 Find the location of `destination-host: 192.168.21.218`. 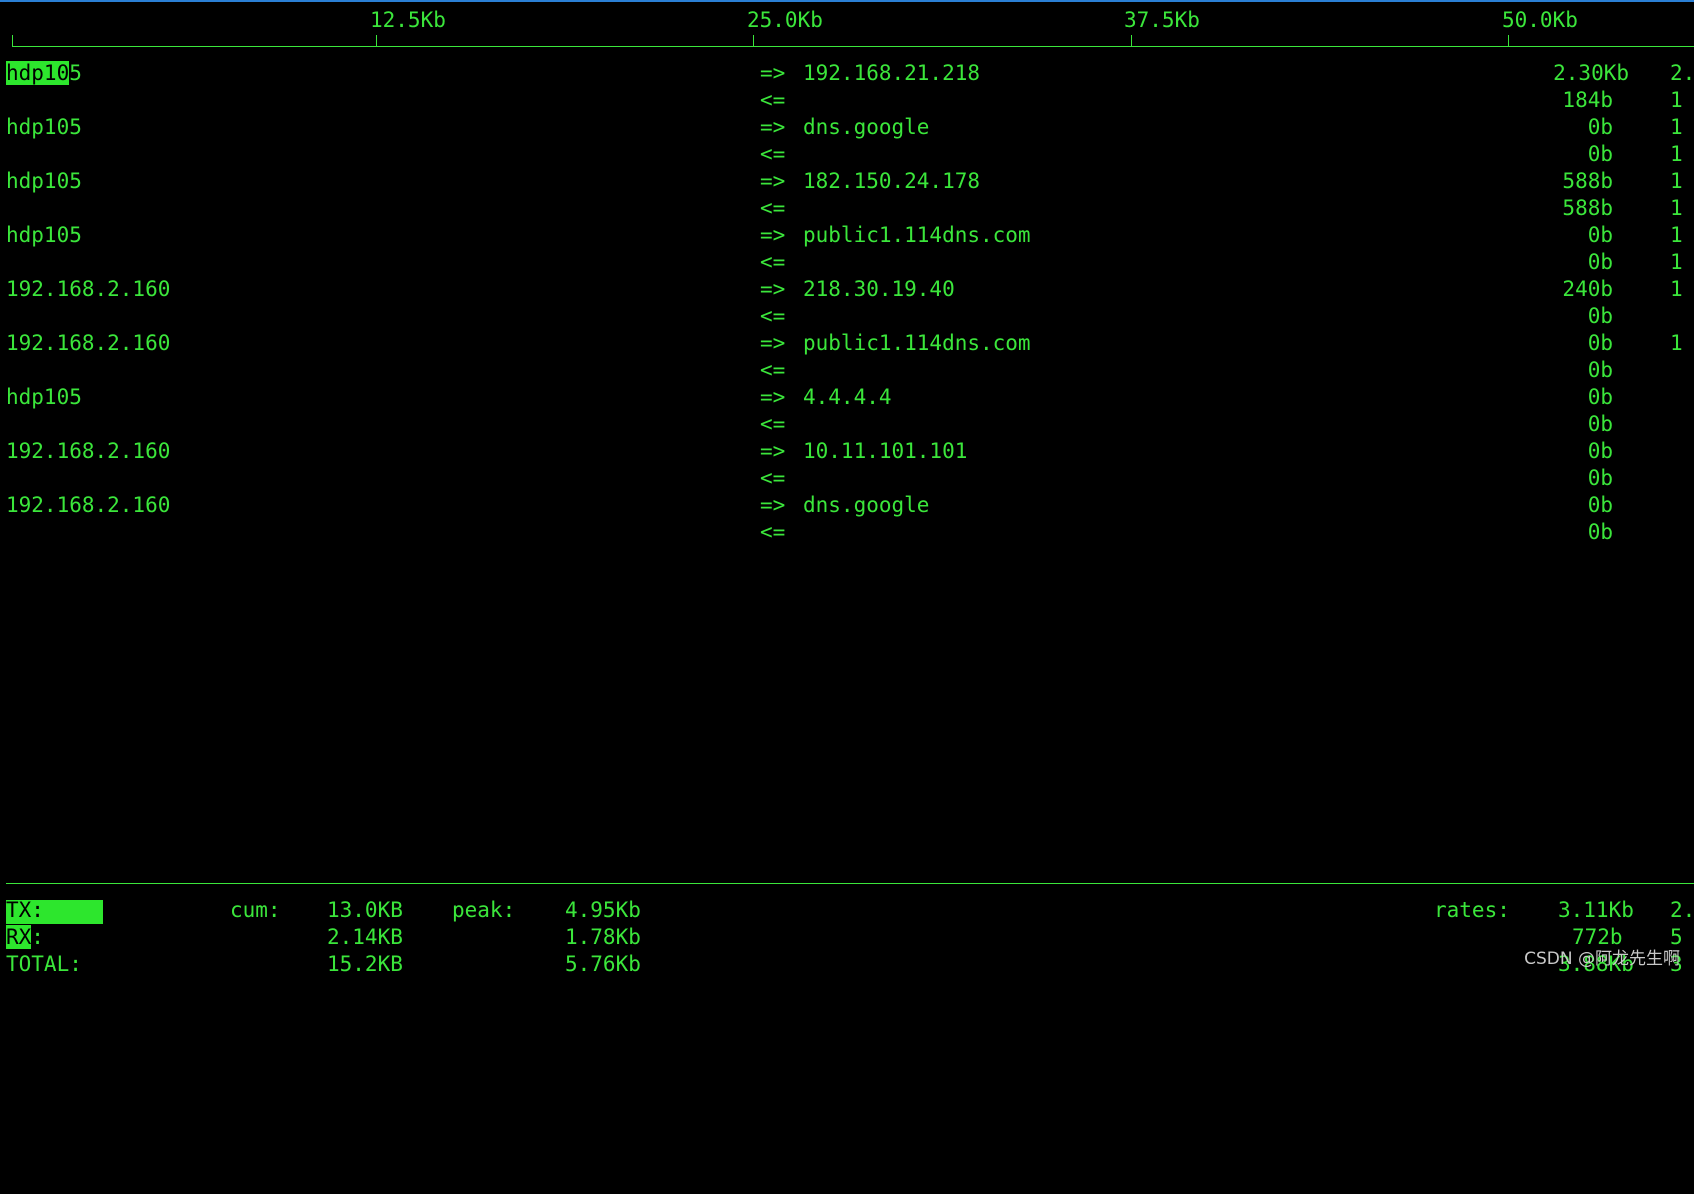

destination-host: 192.168.21.218 is located at coordinates (892, 73).